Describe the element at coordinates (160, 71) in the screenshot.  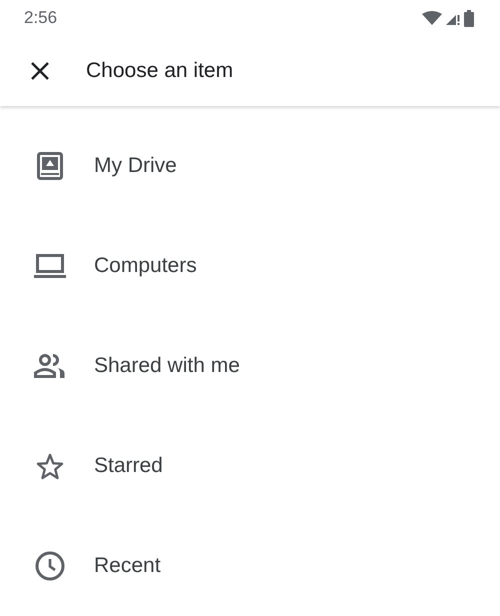
I see `dialog-title: Choose an item` at that location.